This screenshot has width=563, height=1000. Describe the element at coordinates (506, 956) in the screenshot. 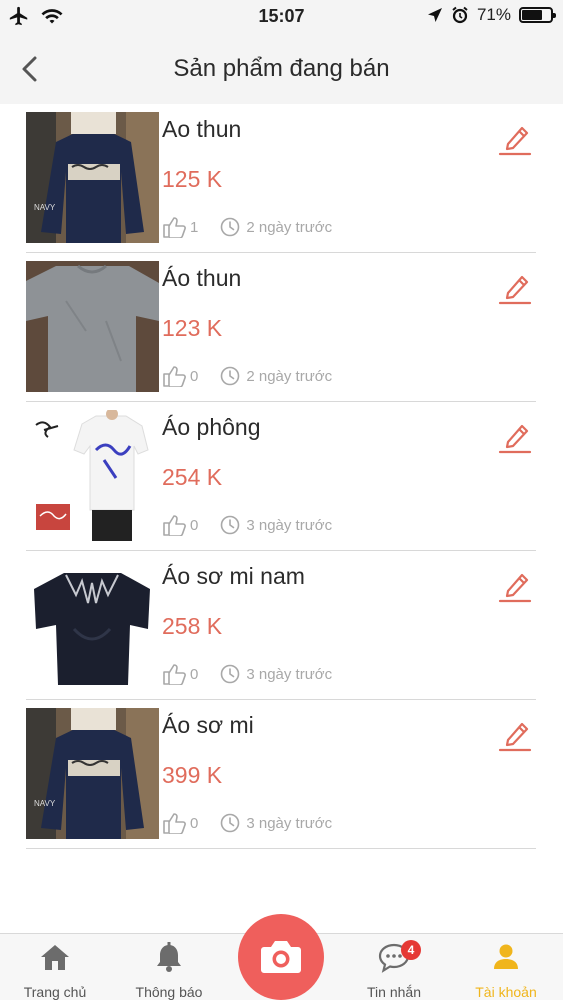

I see `user-icon` at that location.